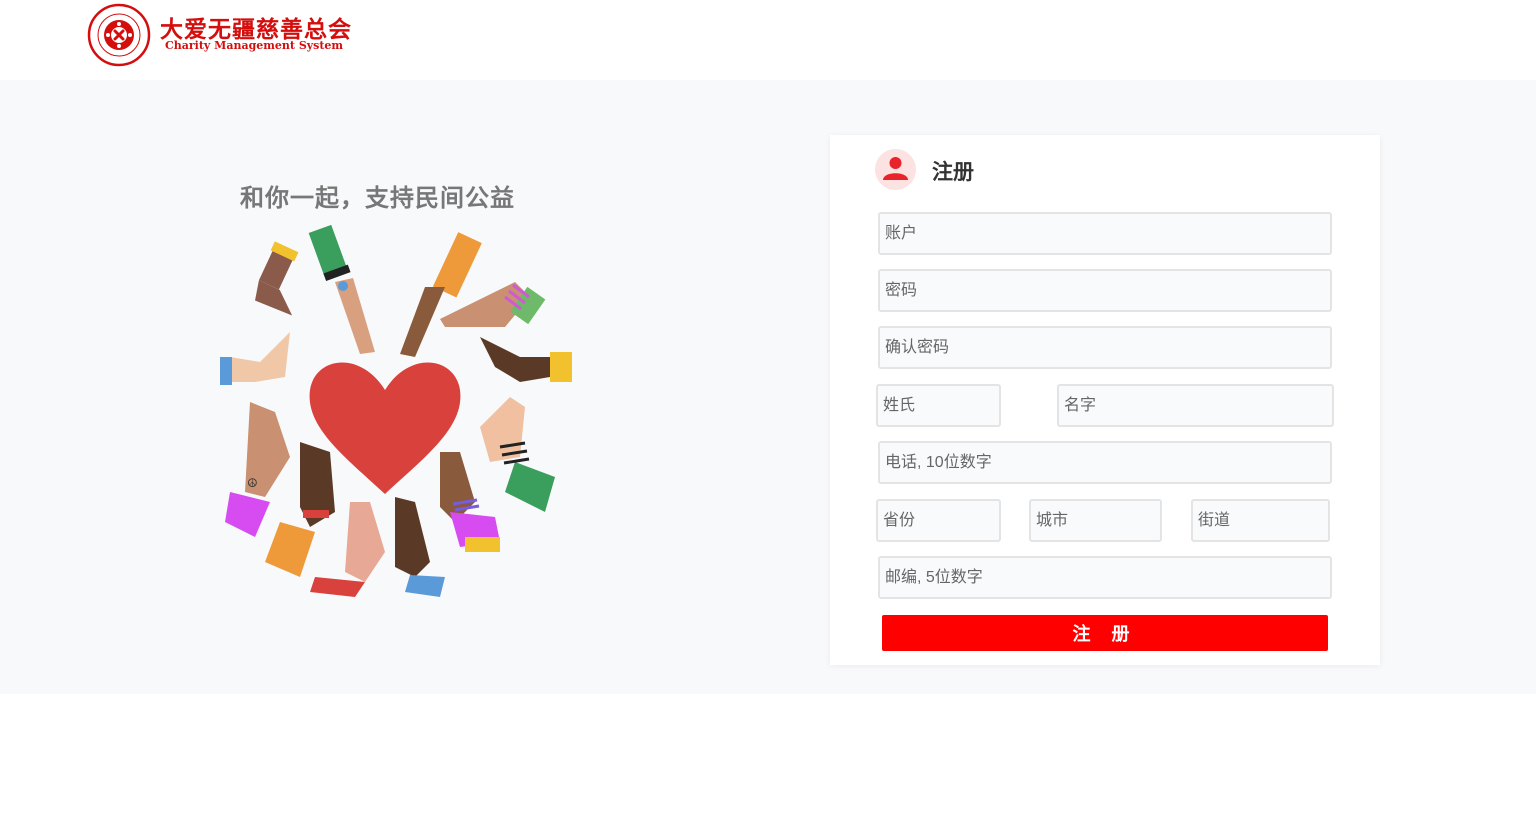 The height and width of the screenshot is (836, 1536). Describe the element at coordinates (385, 428) in the screenshot. I see `heart-shape` at that location.